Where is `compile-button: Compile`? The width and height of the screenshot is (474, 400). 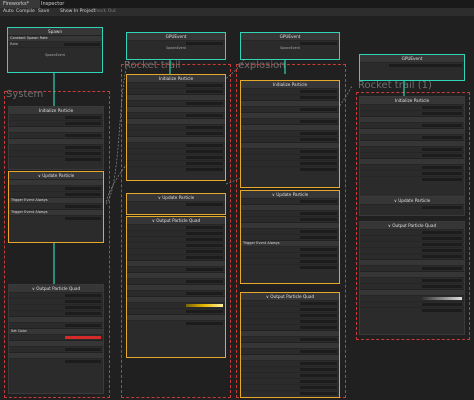 compile-button: Compile is located at coordinates (25, 12).